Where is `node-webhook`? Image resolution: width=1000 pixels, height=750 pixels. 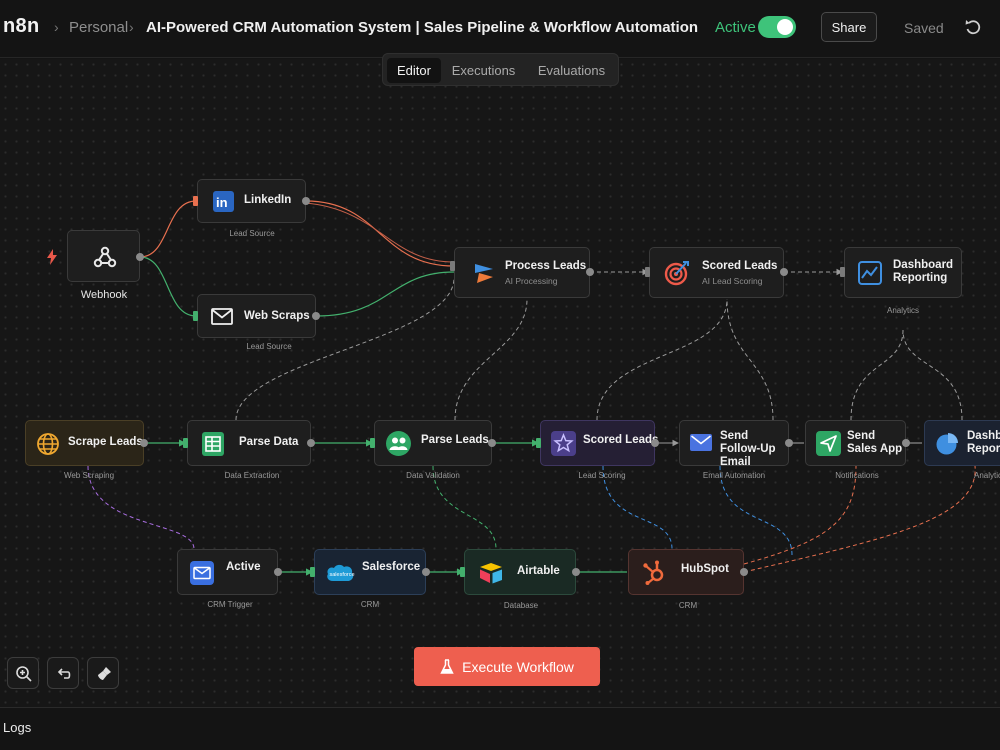 node-webhook is located at coordinates (103, 256).